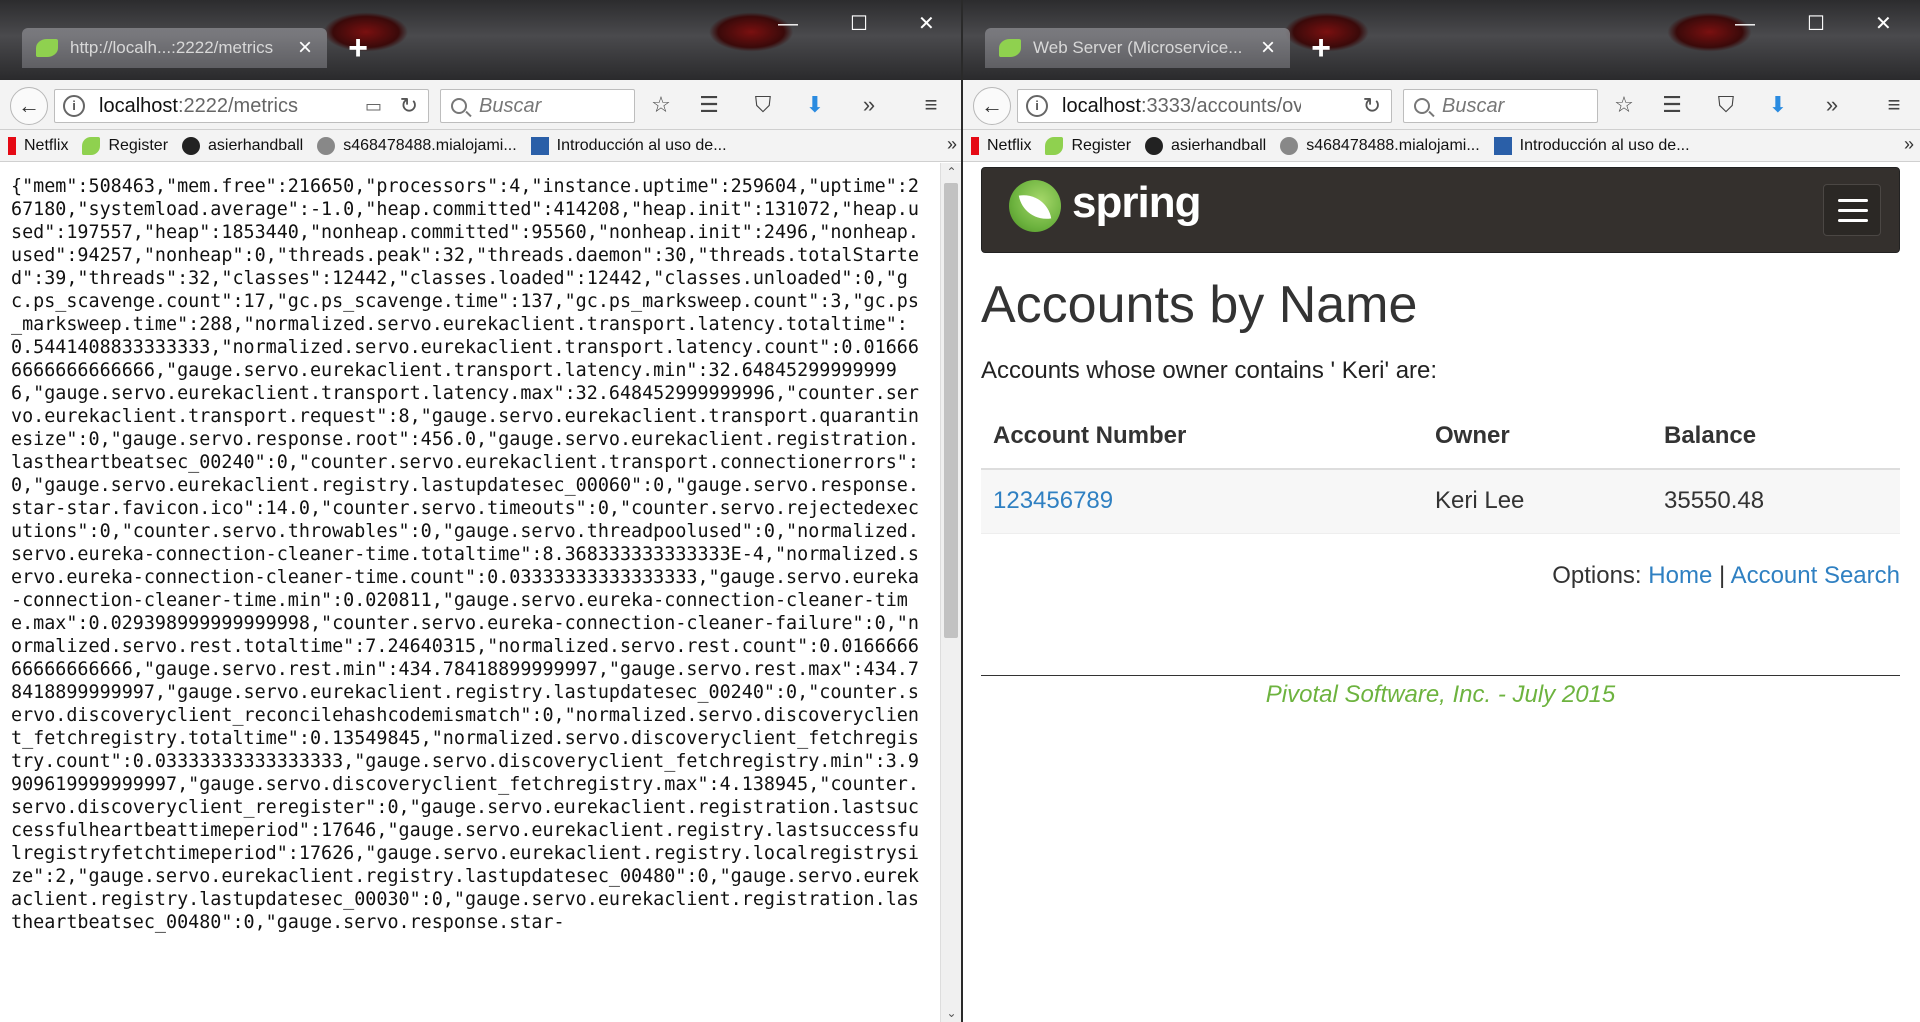 The image size is (1920, 1022). What do you see at coordinates (1220, 105) in the screenshot?
I see `url-path: :3333/accounts/ov` at bounding box center [1220, 105].